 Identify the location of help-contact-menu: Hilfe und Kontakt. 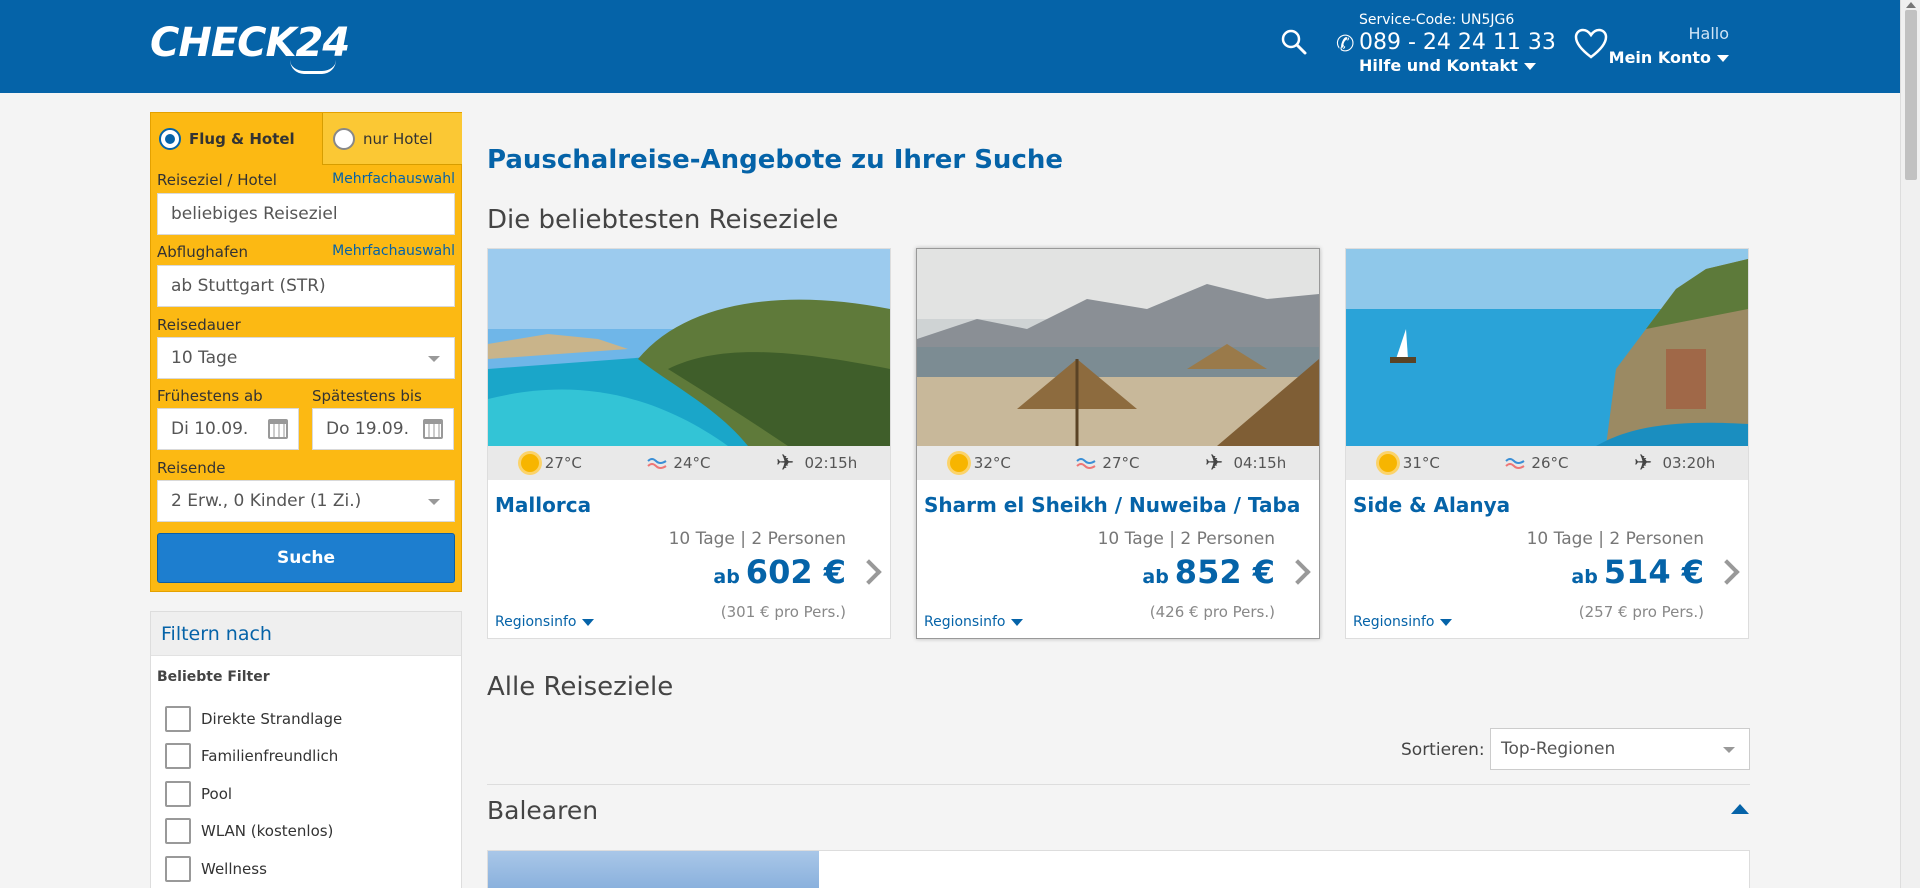
(1447, 65).